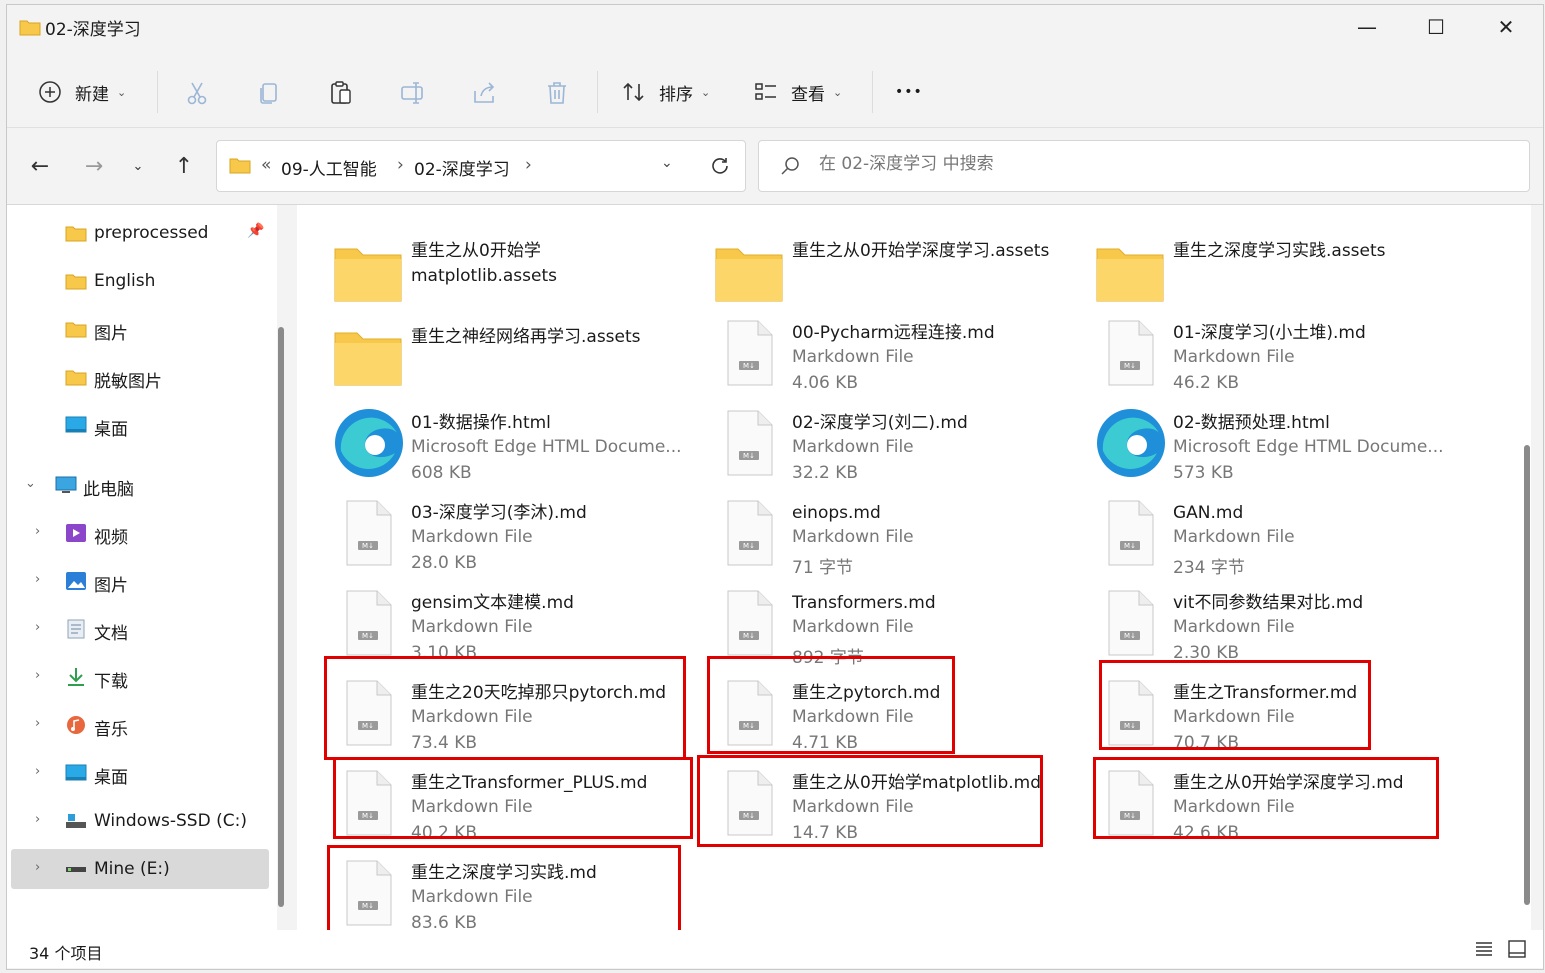 The image size is (1545, 973). I want to click on file-tile: M↓ vit不同参数结果对比.md Markdown File 2.30 KB, so click(1278, 625).